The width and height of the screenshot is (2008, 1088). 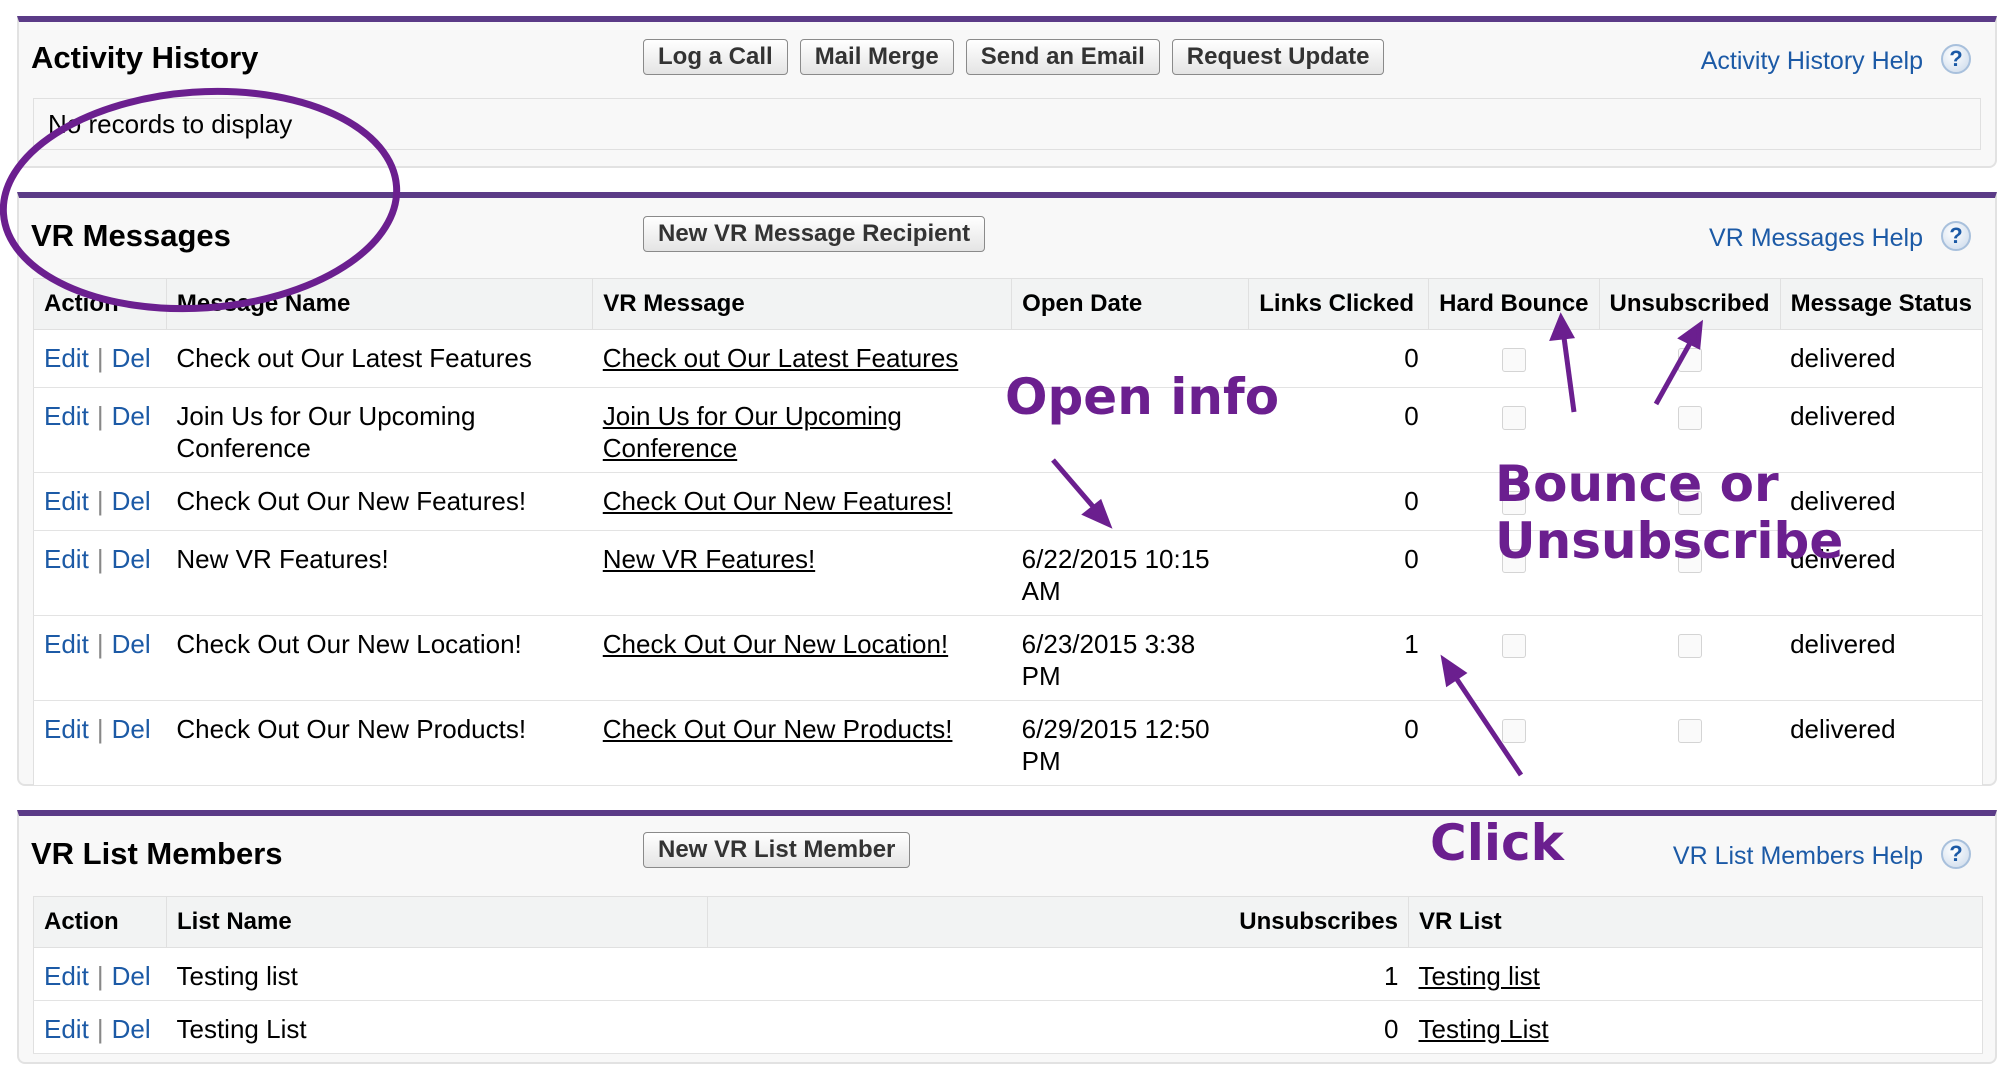 I want to click on vr-message-link: Check Out Our New Products!, so click(x=778, y=729).